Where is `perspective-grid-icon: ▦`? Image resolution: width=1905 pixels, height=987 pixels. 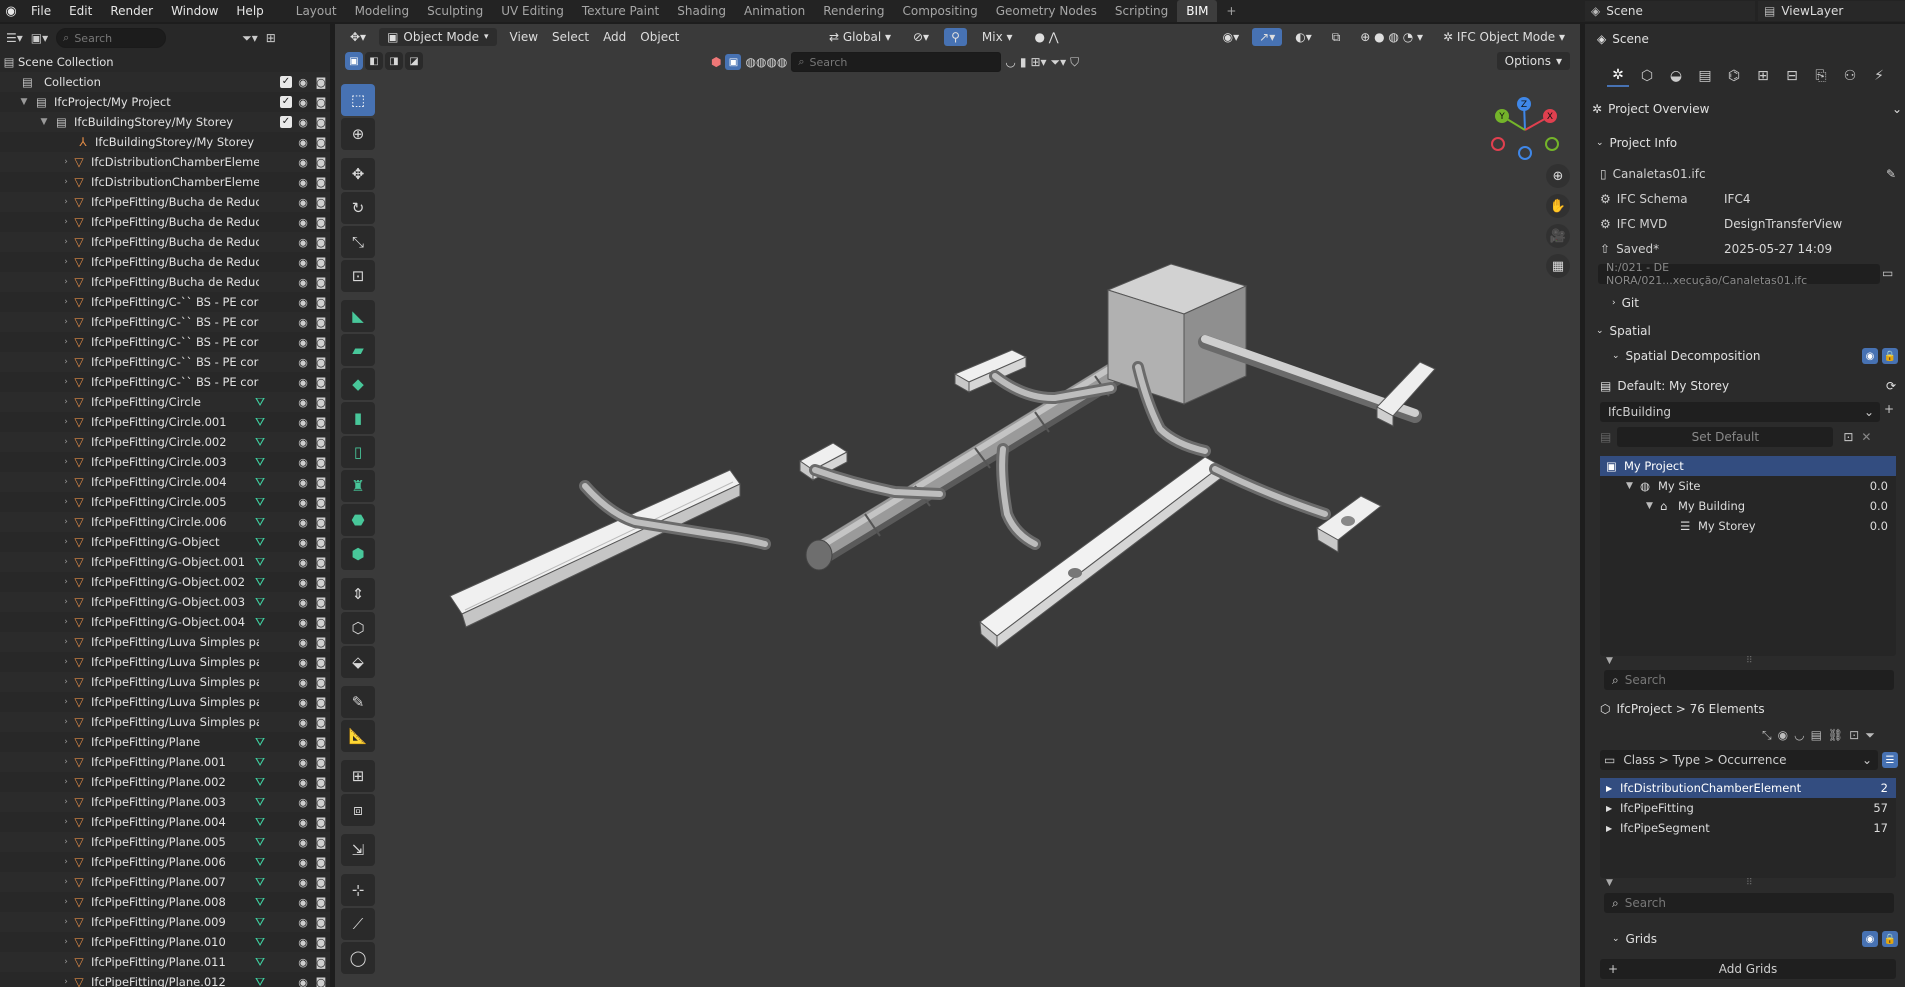
perspective-grid-icon: ▦ is located at coordinates (1558, 266).